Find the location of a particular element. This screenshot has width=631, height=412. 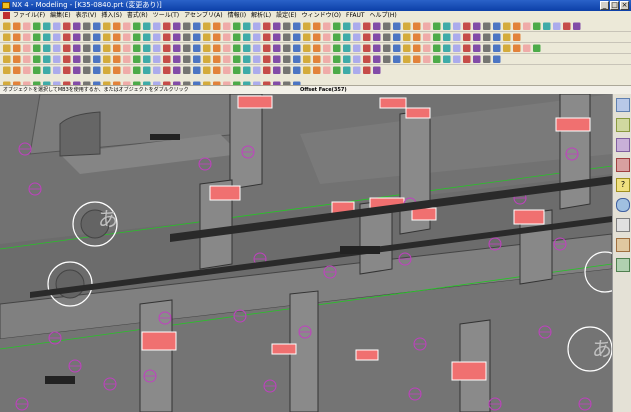

system-materials-icon is located at coordinates (623, 225).